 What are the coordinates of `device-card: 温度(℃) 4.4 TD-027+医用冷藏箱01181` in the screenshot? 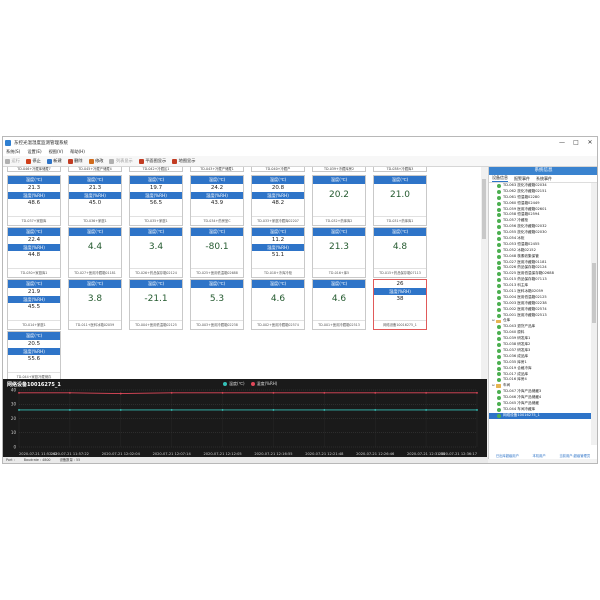 It's located at (95, 252).